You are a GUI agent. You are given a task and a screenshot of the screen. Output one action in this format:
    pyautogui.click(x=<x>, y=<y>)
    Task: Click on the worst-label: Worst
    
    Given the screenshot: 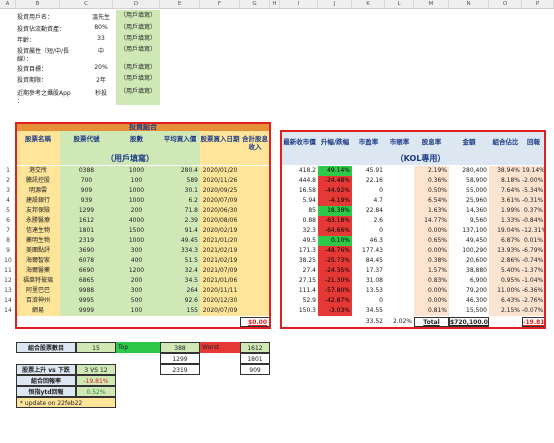 What is the action you would take?
    pyautogui.click(x=220, y=347)
    